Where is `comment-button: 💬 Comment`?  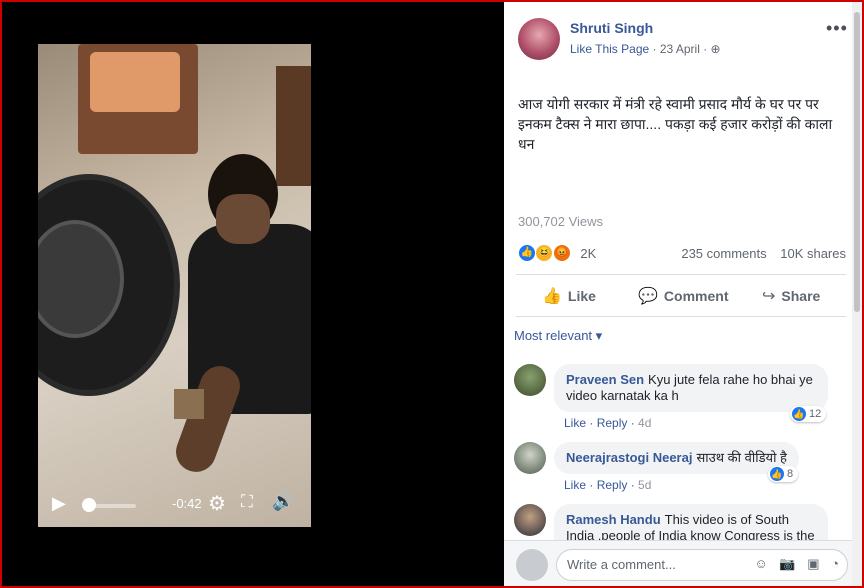 comment-button: 💬 Comment is located at coordinates (683, 296).